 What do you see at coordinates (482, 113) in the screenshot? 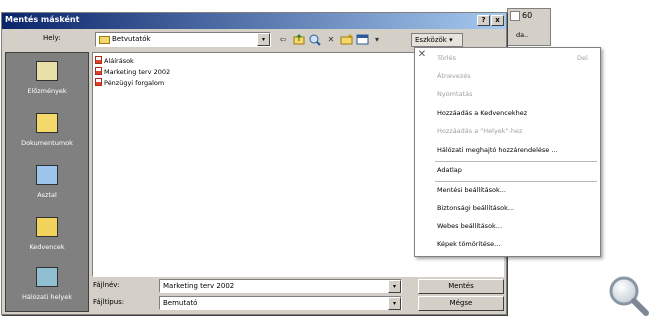
I see `menu-item-add-favorites: Hozzáadás a Kedvencekhez` at bounding box center [482, 113].